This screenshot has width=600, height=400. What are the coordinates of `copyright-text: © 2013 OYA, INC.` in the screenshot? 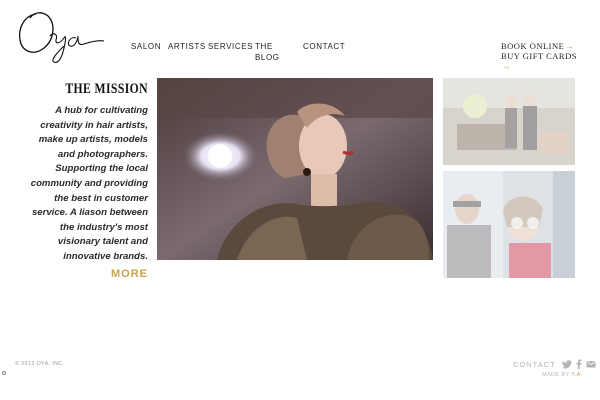 It's located at (40, 364).